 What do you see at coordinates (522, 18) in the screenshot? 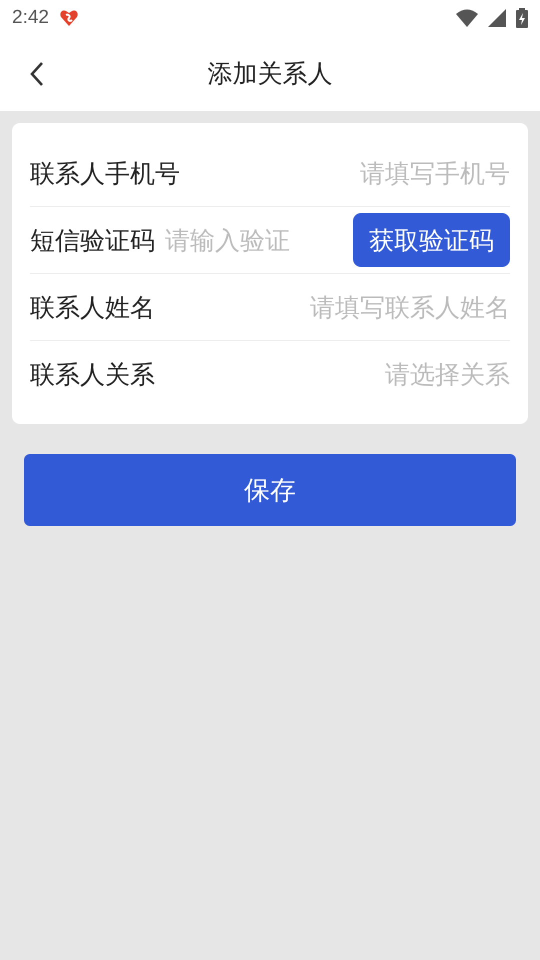
I see `battery-icon` at bounding box center [522, 18].